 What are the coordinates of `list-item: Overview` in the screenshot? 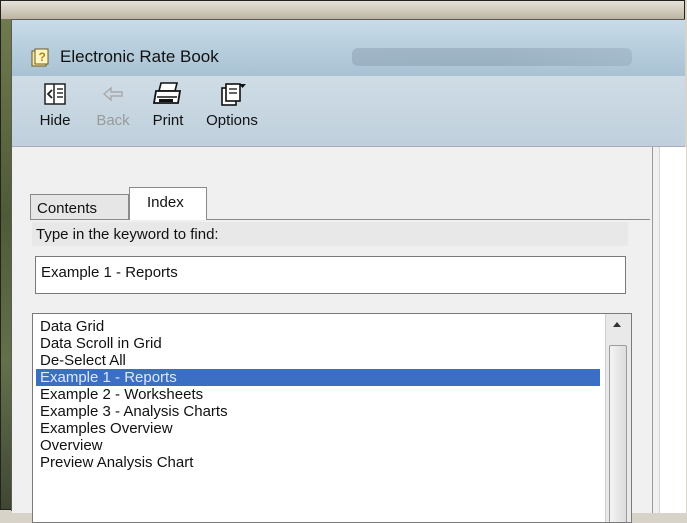 It's located at (318, 445).